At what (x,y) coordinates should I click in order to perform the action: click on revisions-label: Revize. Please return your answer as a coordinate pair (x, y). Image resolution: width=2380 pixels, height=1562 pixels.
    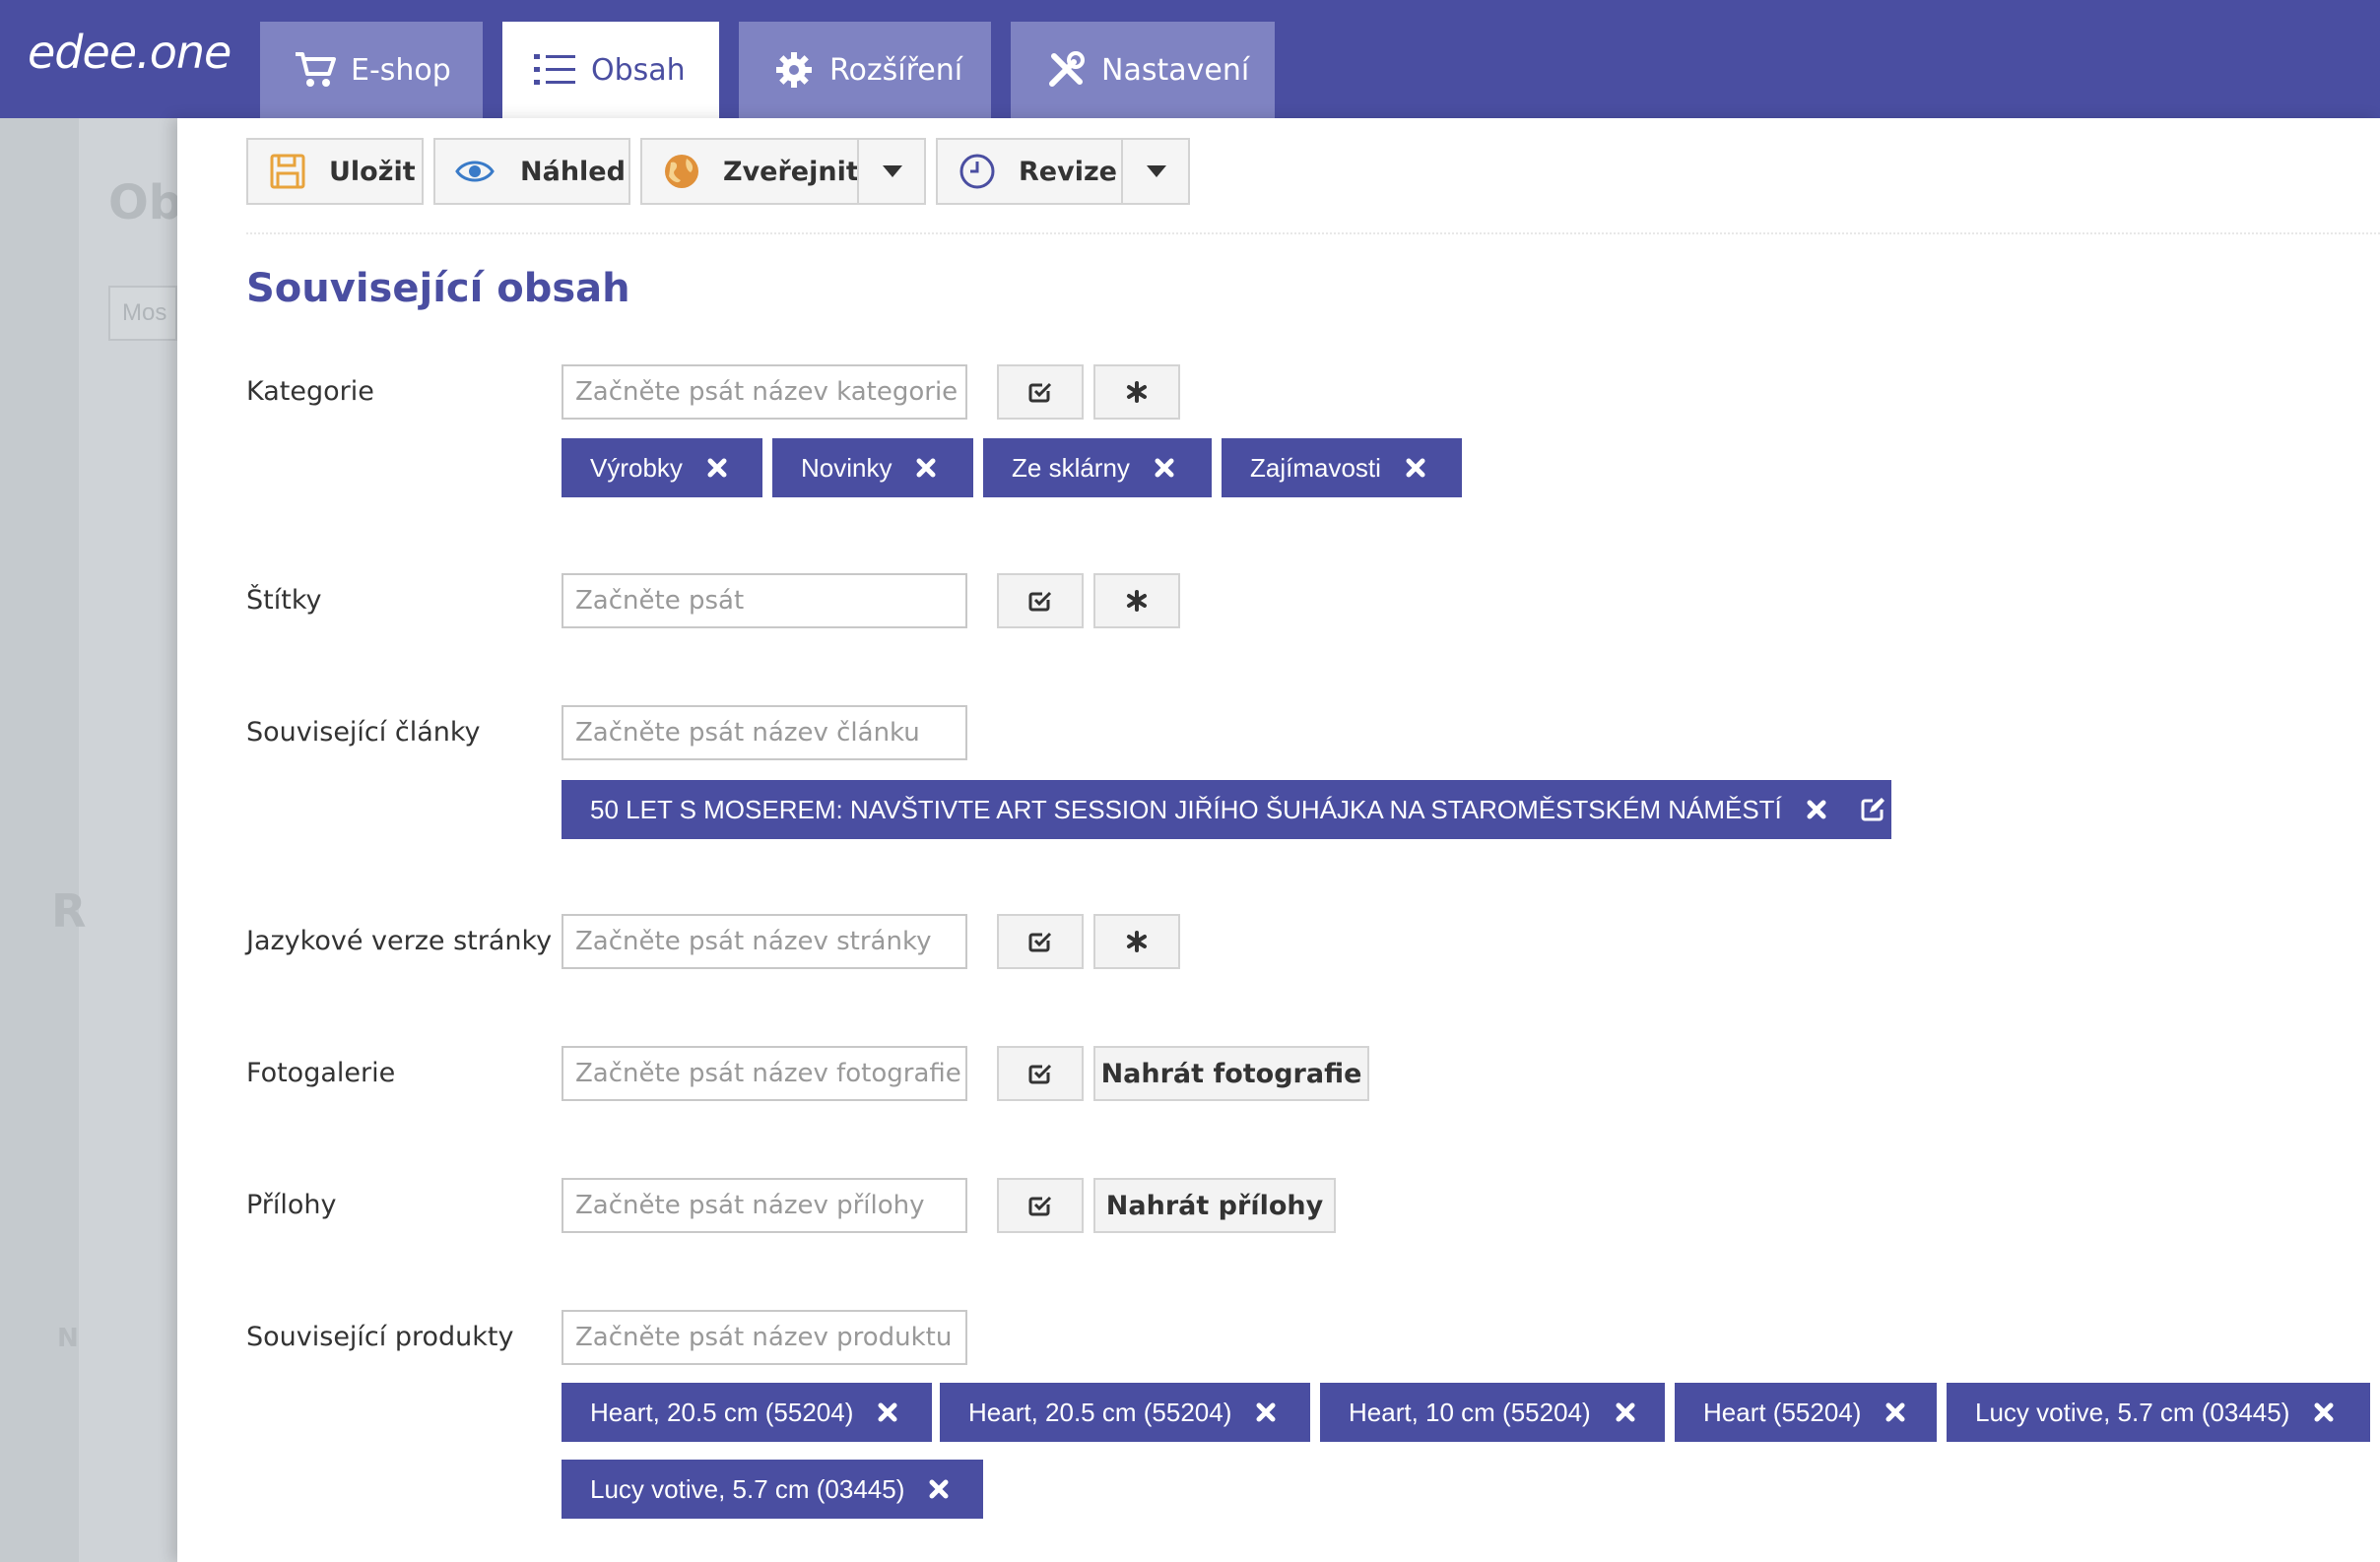
    Looking at the image, I should click on (1068, 171).